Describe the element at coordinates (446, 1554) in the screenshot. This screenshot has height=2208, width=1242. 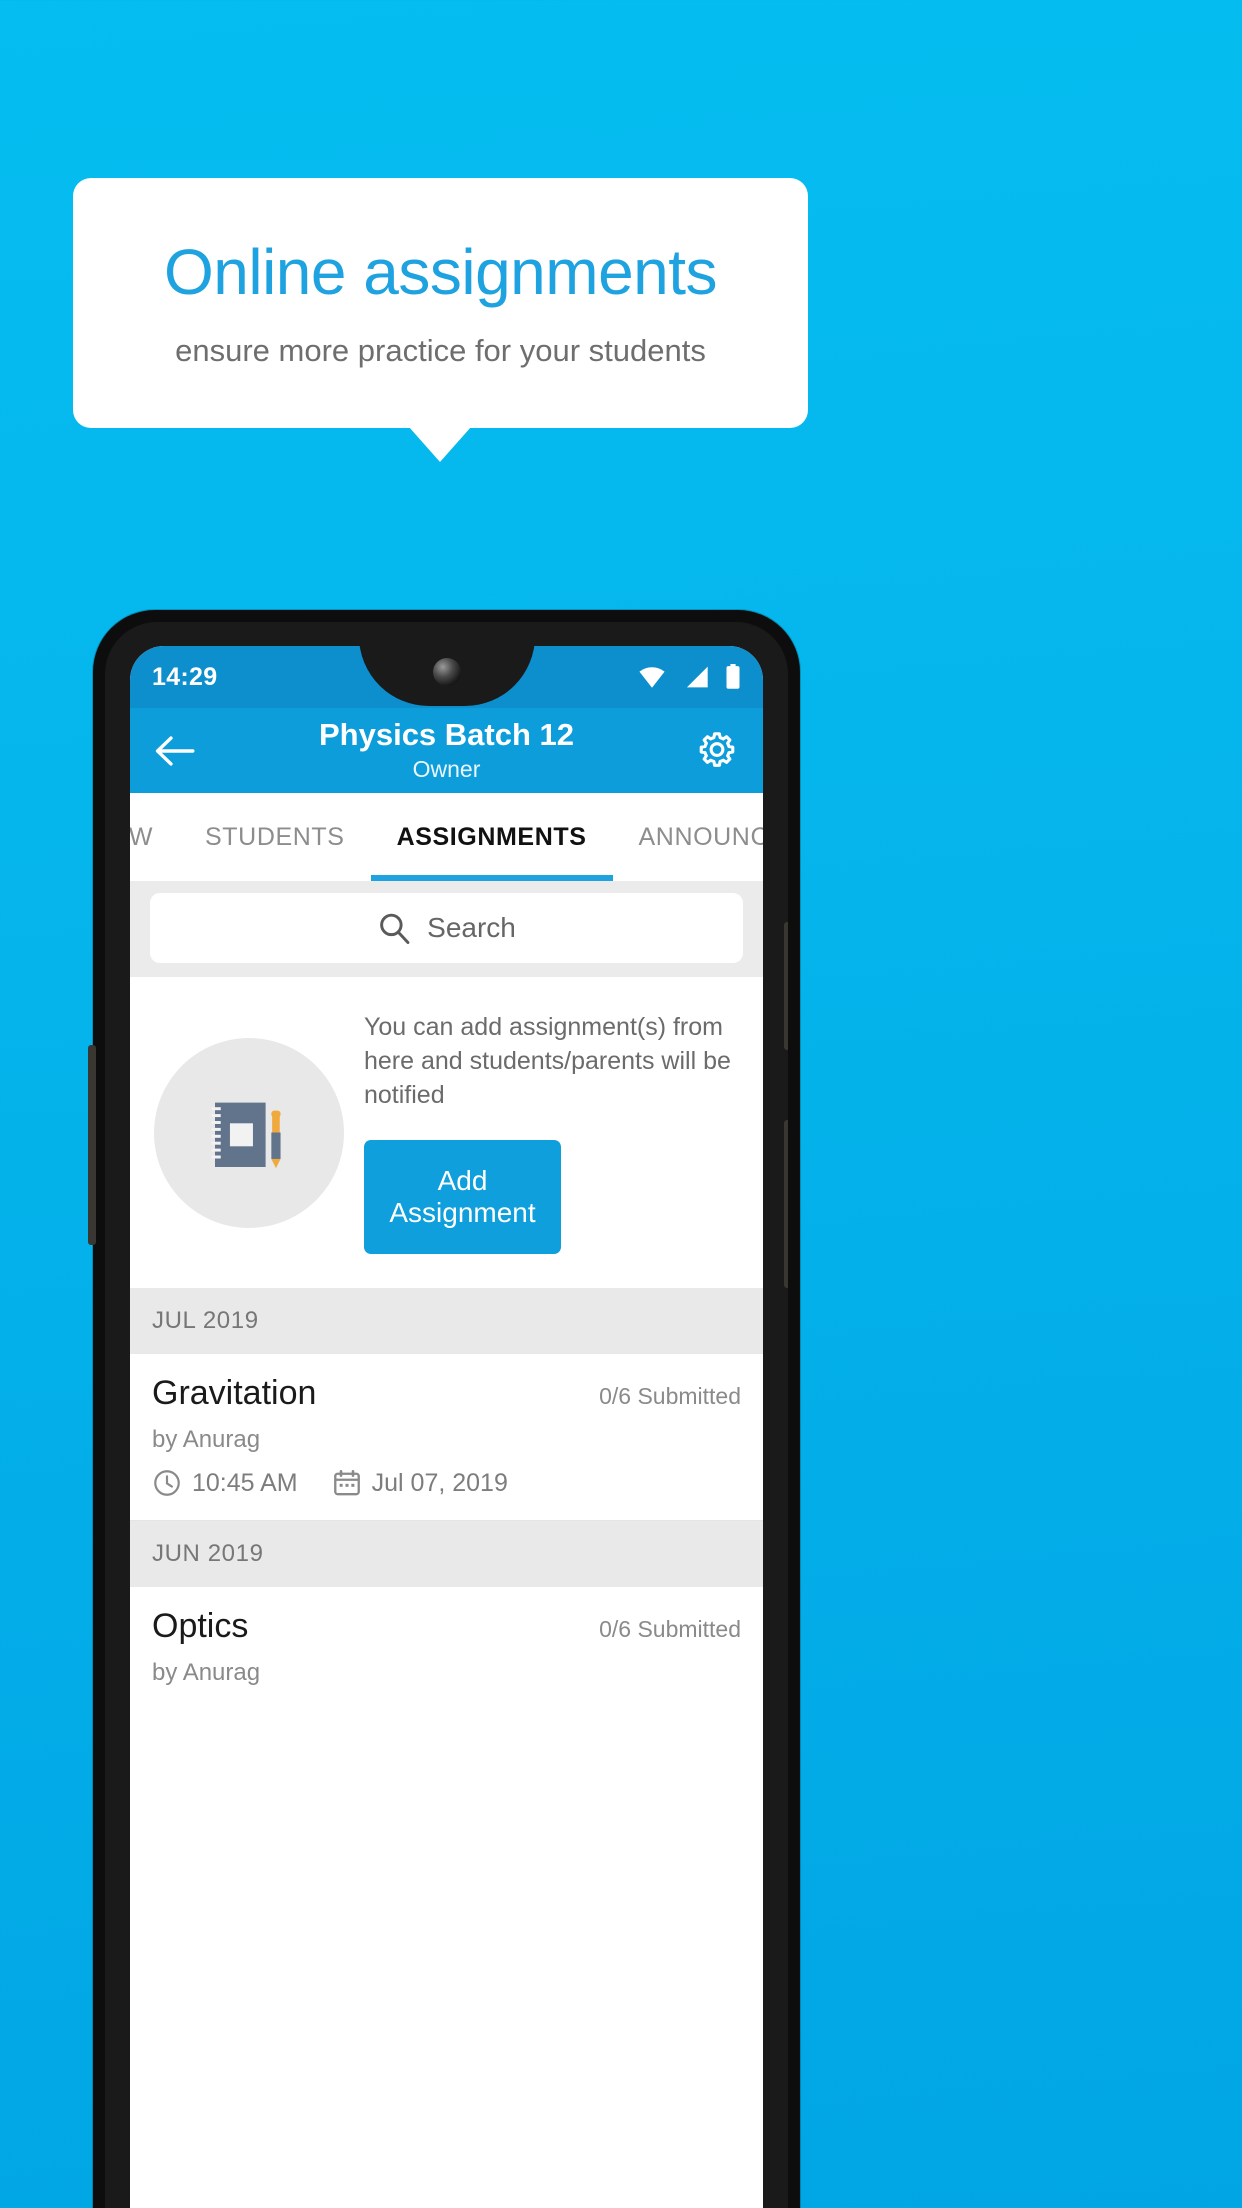
I see `month-header-jun: JUN 2019` at that location.